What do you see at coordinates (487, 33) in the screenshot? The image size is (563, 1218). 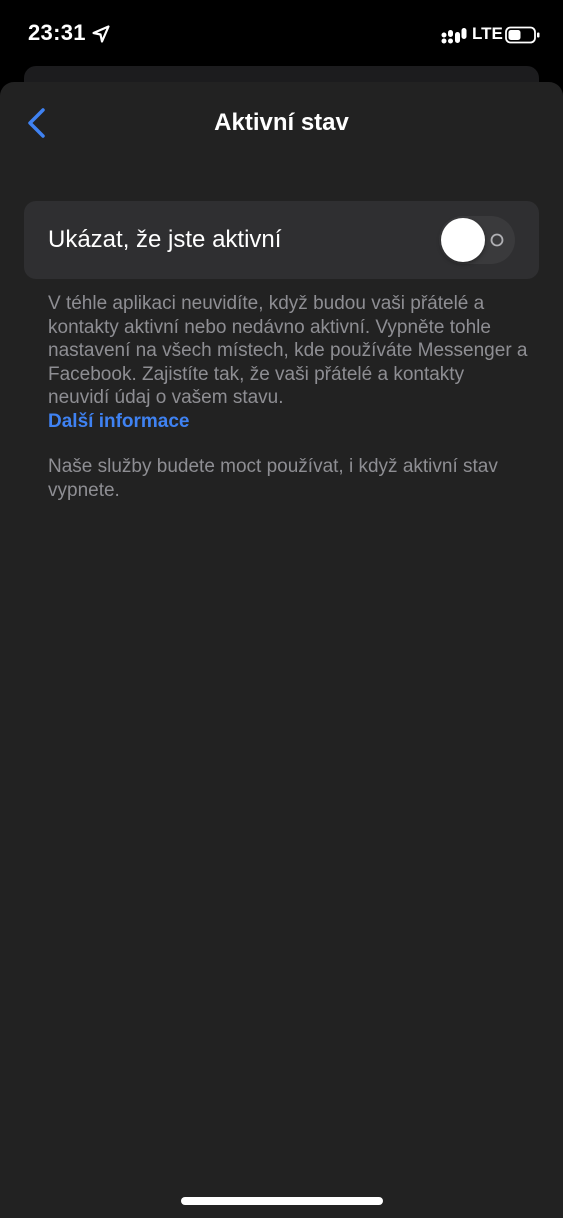 I see `network-type-label: LTE` at bounding box center [487, 33].